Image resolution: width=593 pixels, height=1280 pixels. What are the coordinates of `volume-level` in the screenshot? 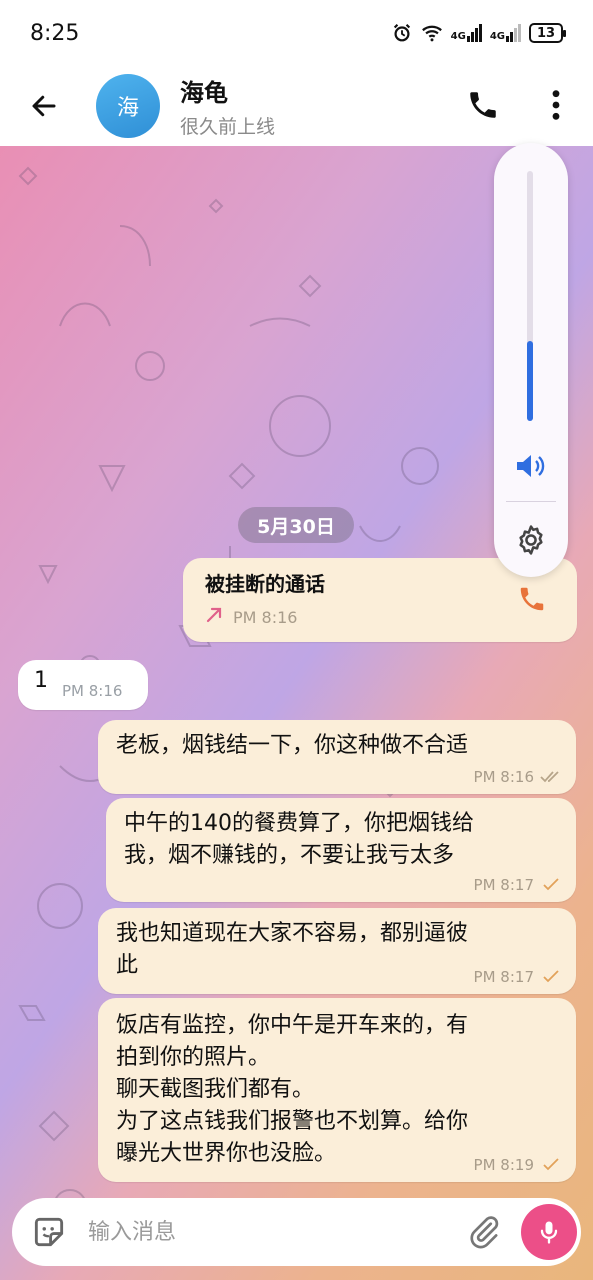 It's located at (530, 381).